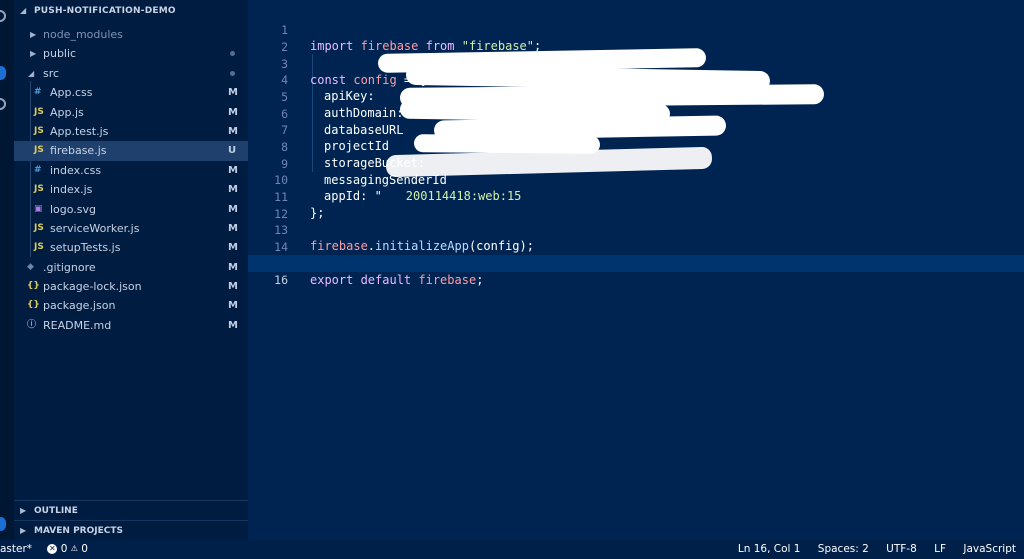  I want to click on tree-item-index-css: # index.css M, so click(131, 170).